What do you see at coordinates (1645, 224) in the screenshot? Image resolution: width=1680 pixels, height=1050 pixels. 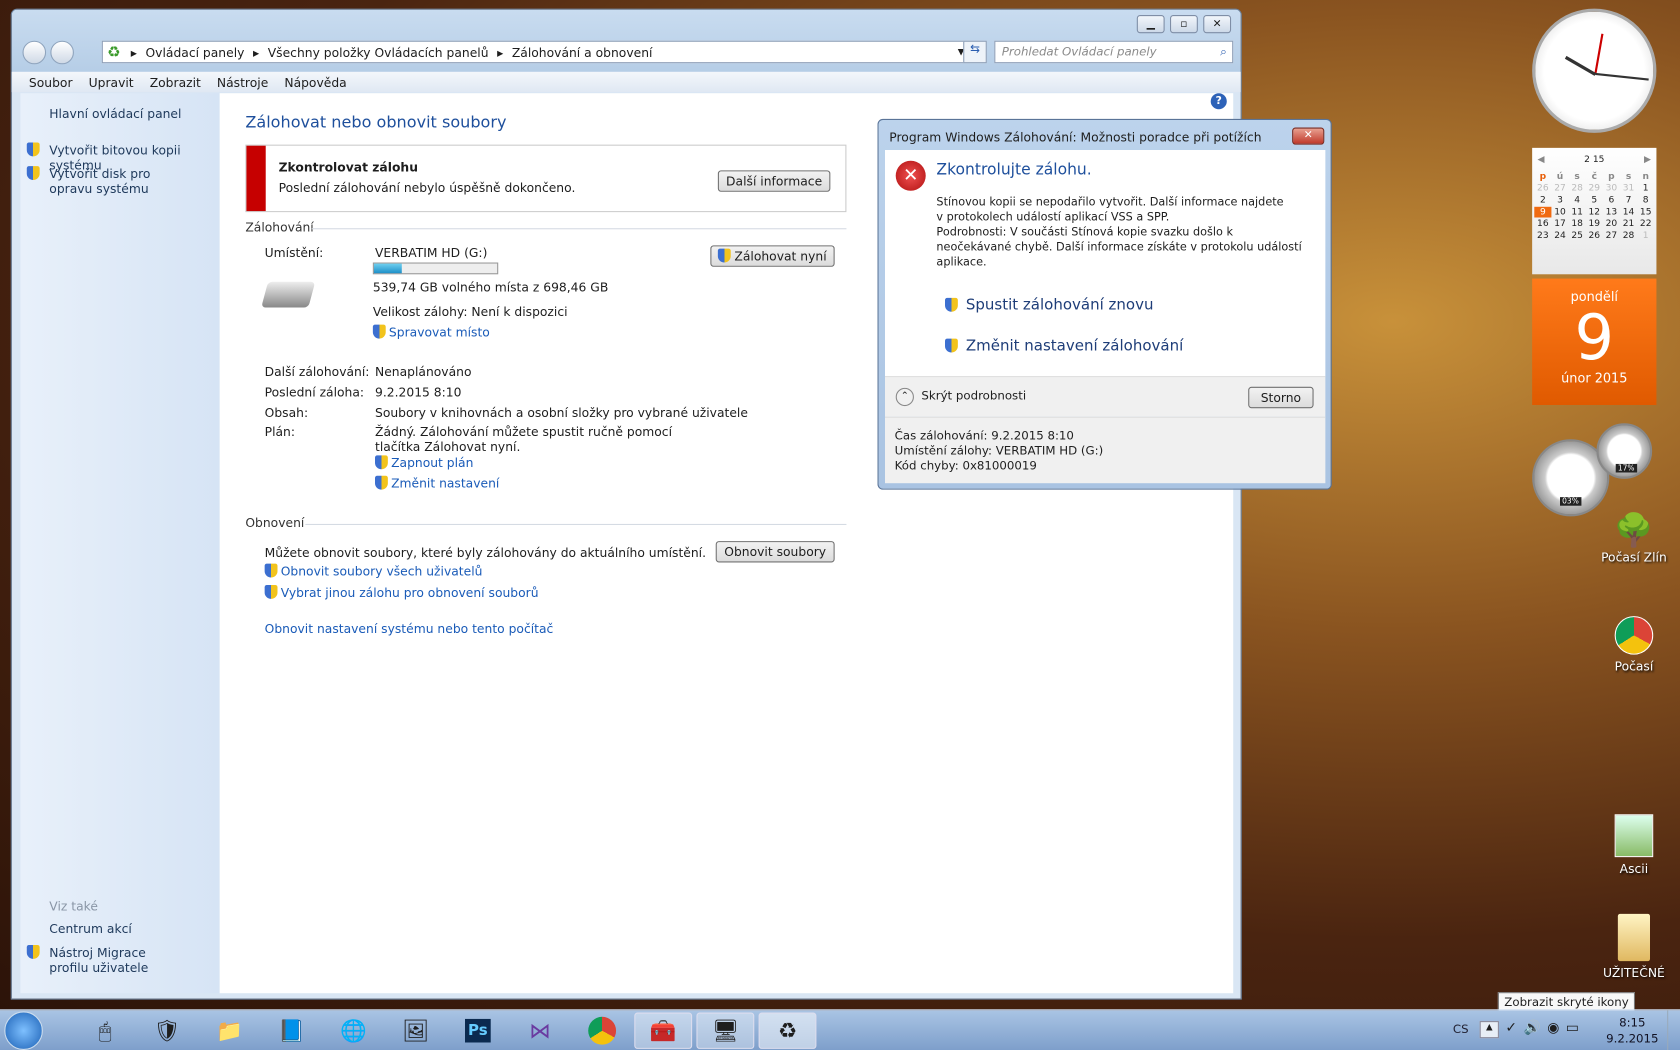 I see `calendar-date: 22` at bounding box center [1645, 224].